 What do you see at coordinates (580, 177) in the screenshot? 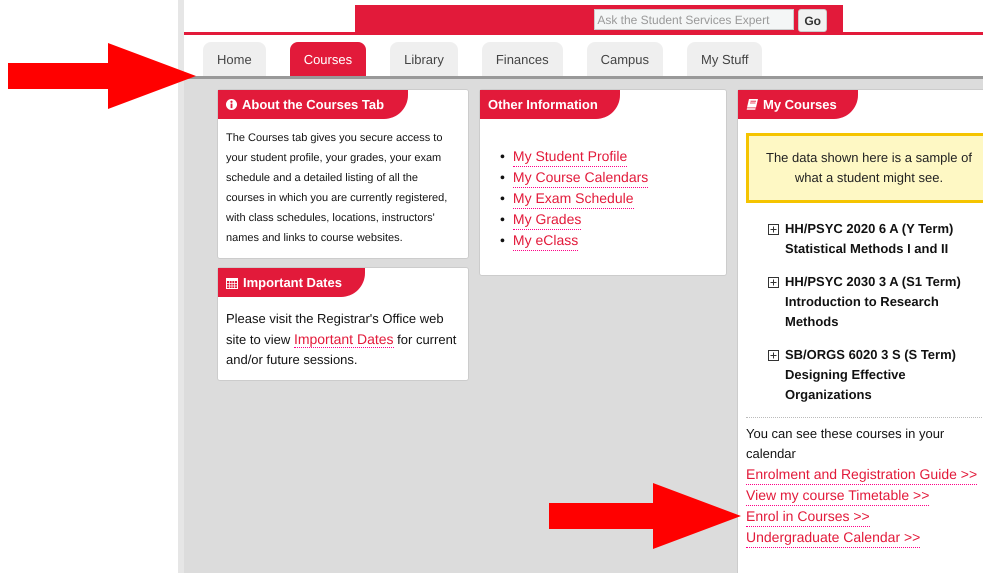
I see `info-link: My Course Calendars` at bounding box center [580, 177].